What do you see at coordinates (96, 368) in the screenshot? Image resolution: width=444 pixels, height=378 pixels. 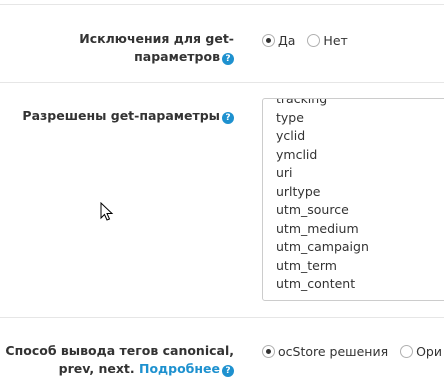 I see `canonical-label-prefix: prev, next.` at bounding box center [96, 368].